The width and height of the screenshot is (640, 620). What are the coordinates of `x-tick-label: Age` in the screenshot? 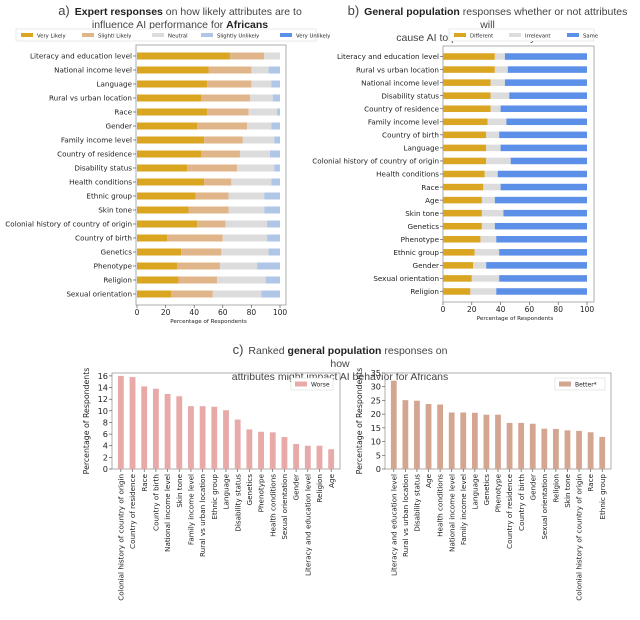 It's located at (428, 480).